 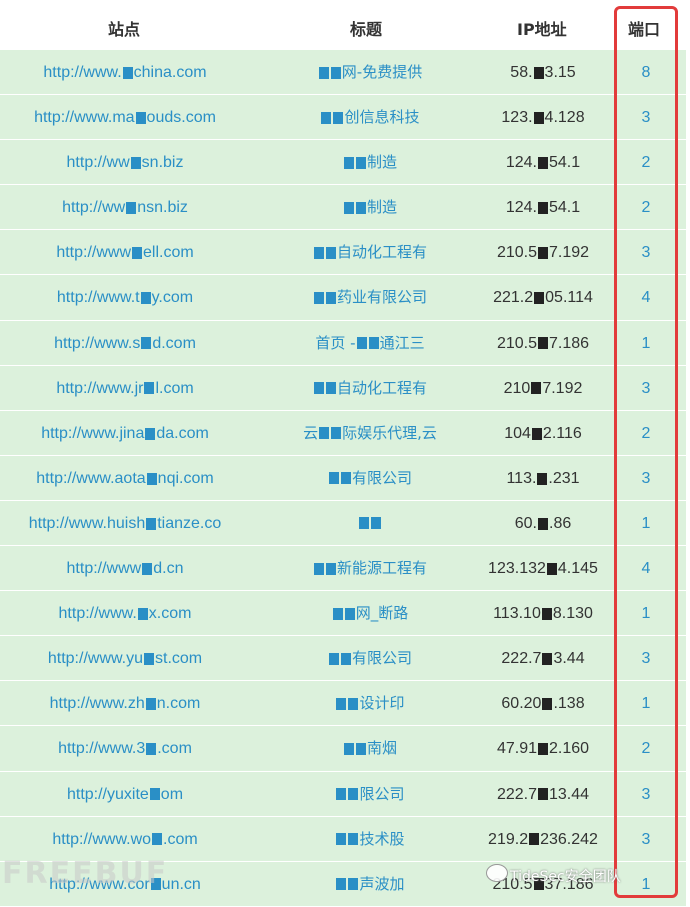 What do you see at coordinates (370, 433) in the screenshot?
I see `page-title-link: 云 际娱乐代理,云` at bounding box center [370, 433].